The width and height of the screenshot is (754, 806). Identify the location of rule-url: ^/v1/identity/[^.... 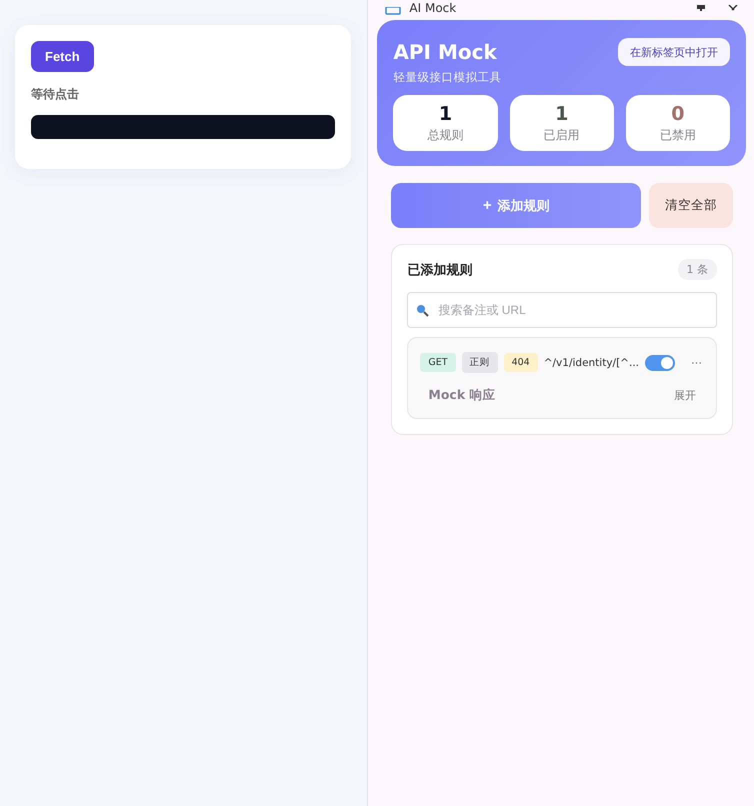
(591, 362).